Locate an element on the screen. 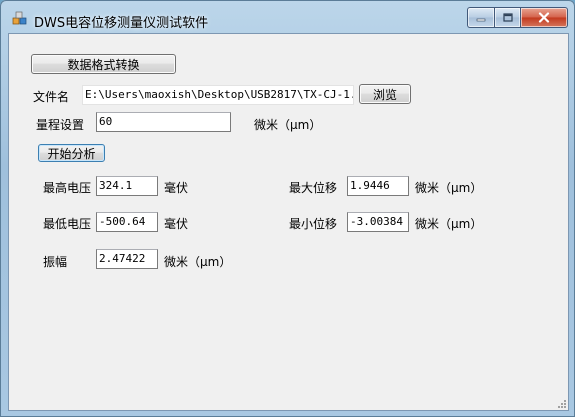  caption-buttons is located at coordinates (517, 17).